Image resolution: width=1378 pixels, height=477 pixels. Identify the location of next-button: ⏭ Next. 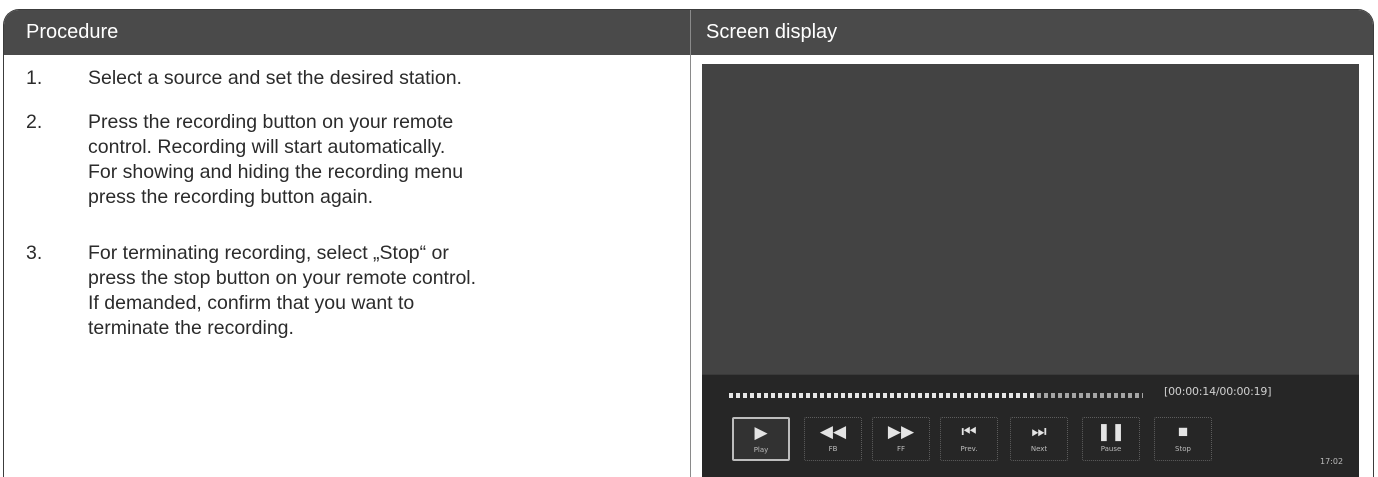
(1039, 439).